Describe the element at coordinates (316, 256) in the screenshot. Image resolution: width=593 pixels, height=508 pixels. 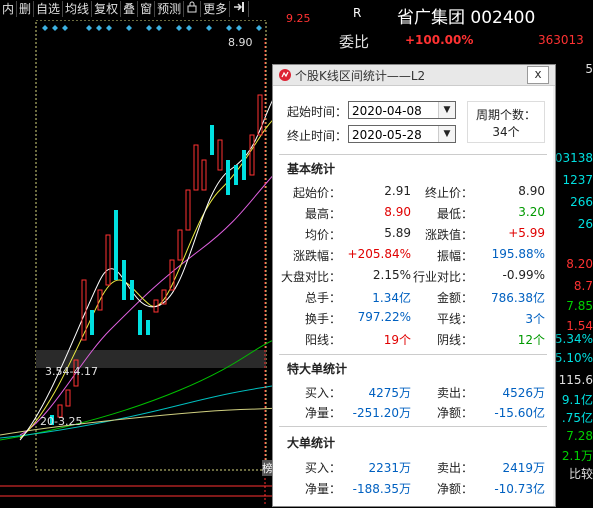
I see `stat-label: 涨跌幅：` at that location.